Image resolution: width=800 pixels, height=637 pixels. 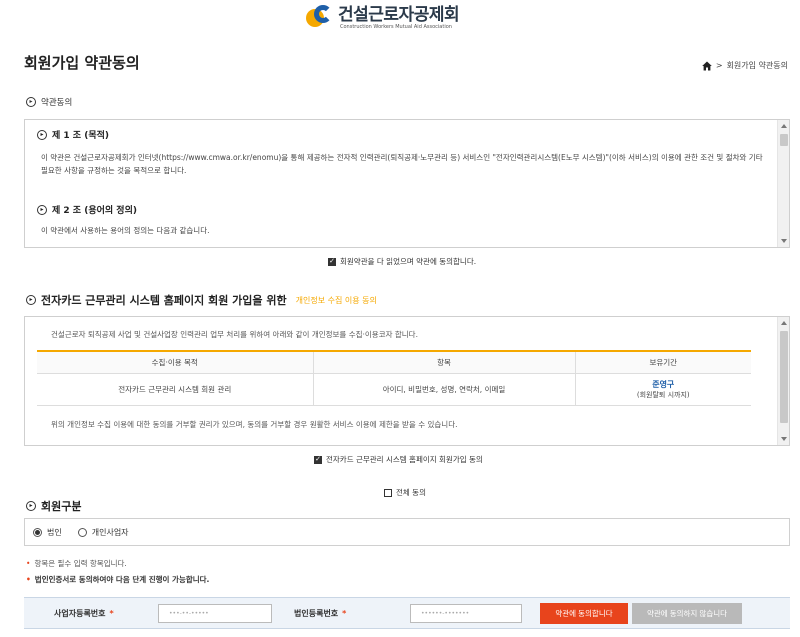 I want to click on member-type-title: 회원구분, so click(x=61, y=506).